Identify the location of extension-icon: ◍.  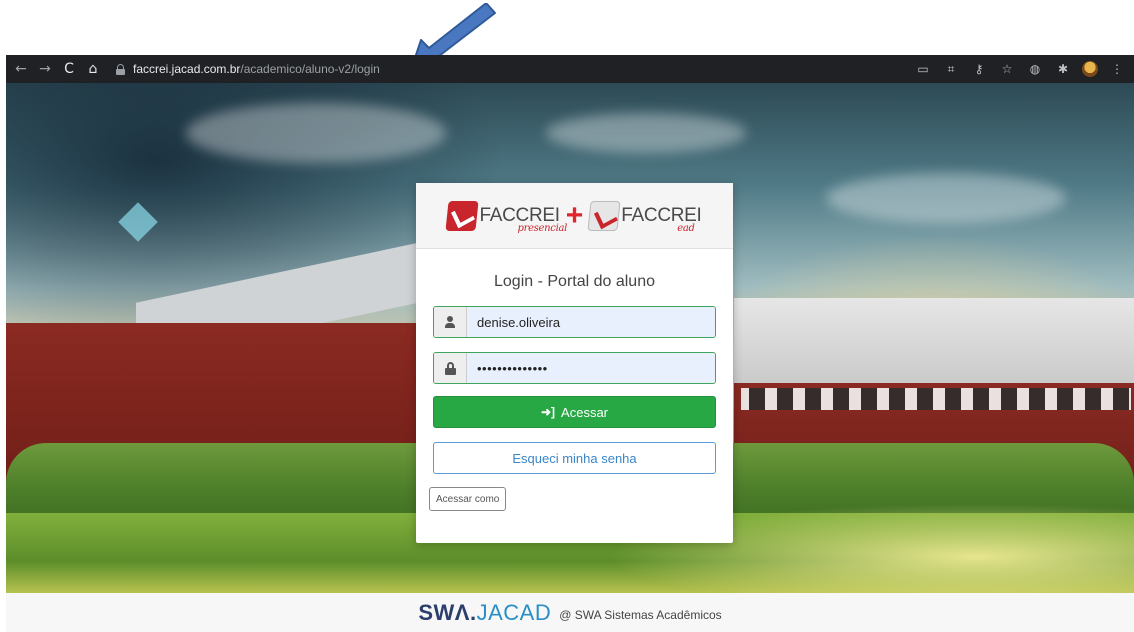
(1035, 69).